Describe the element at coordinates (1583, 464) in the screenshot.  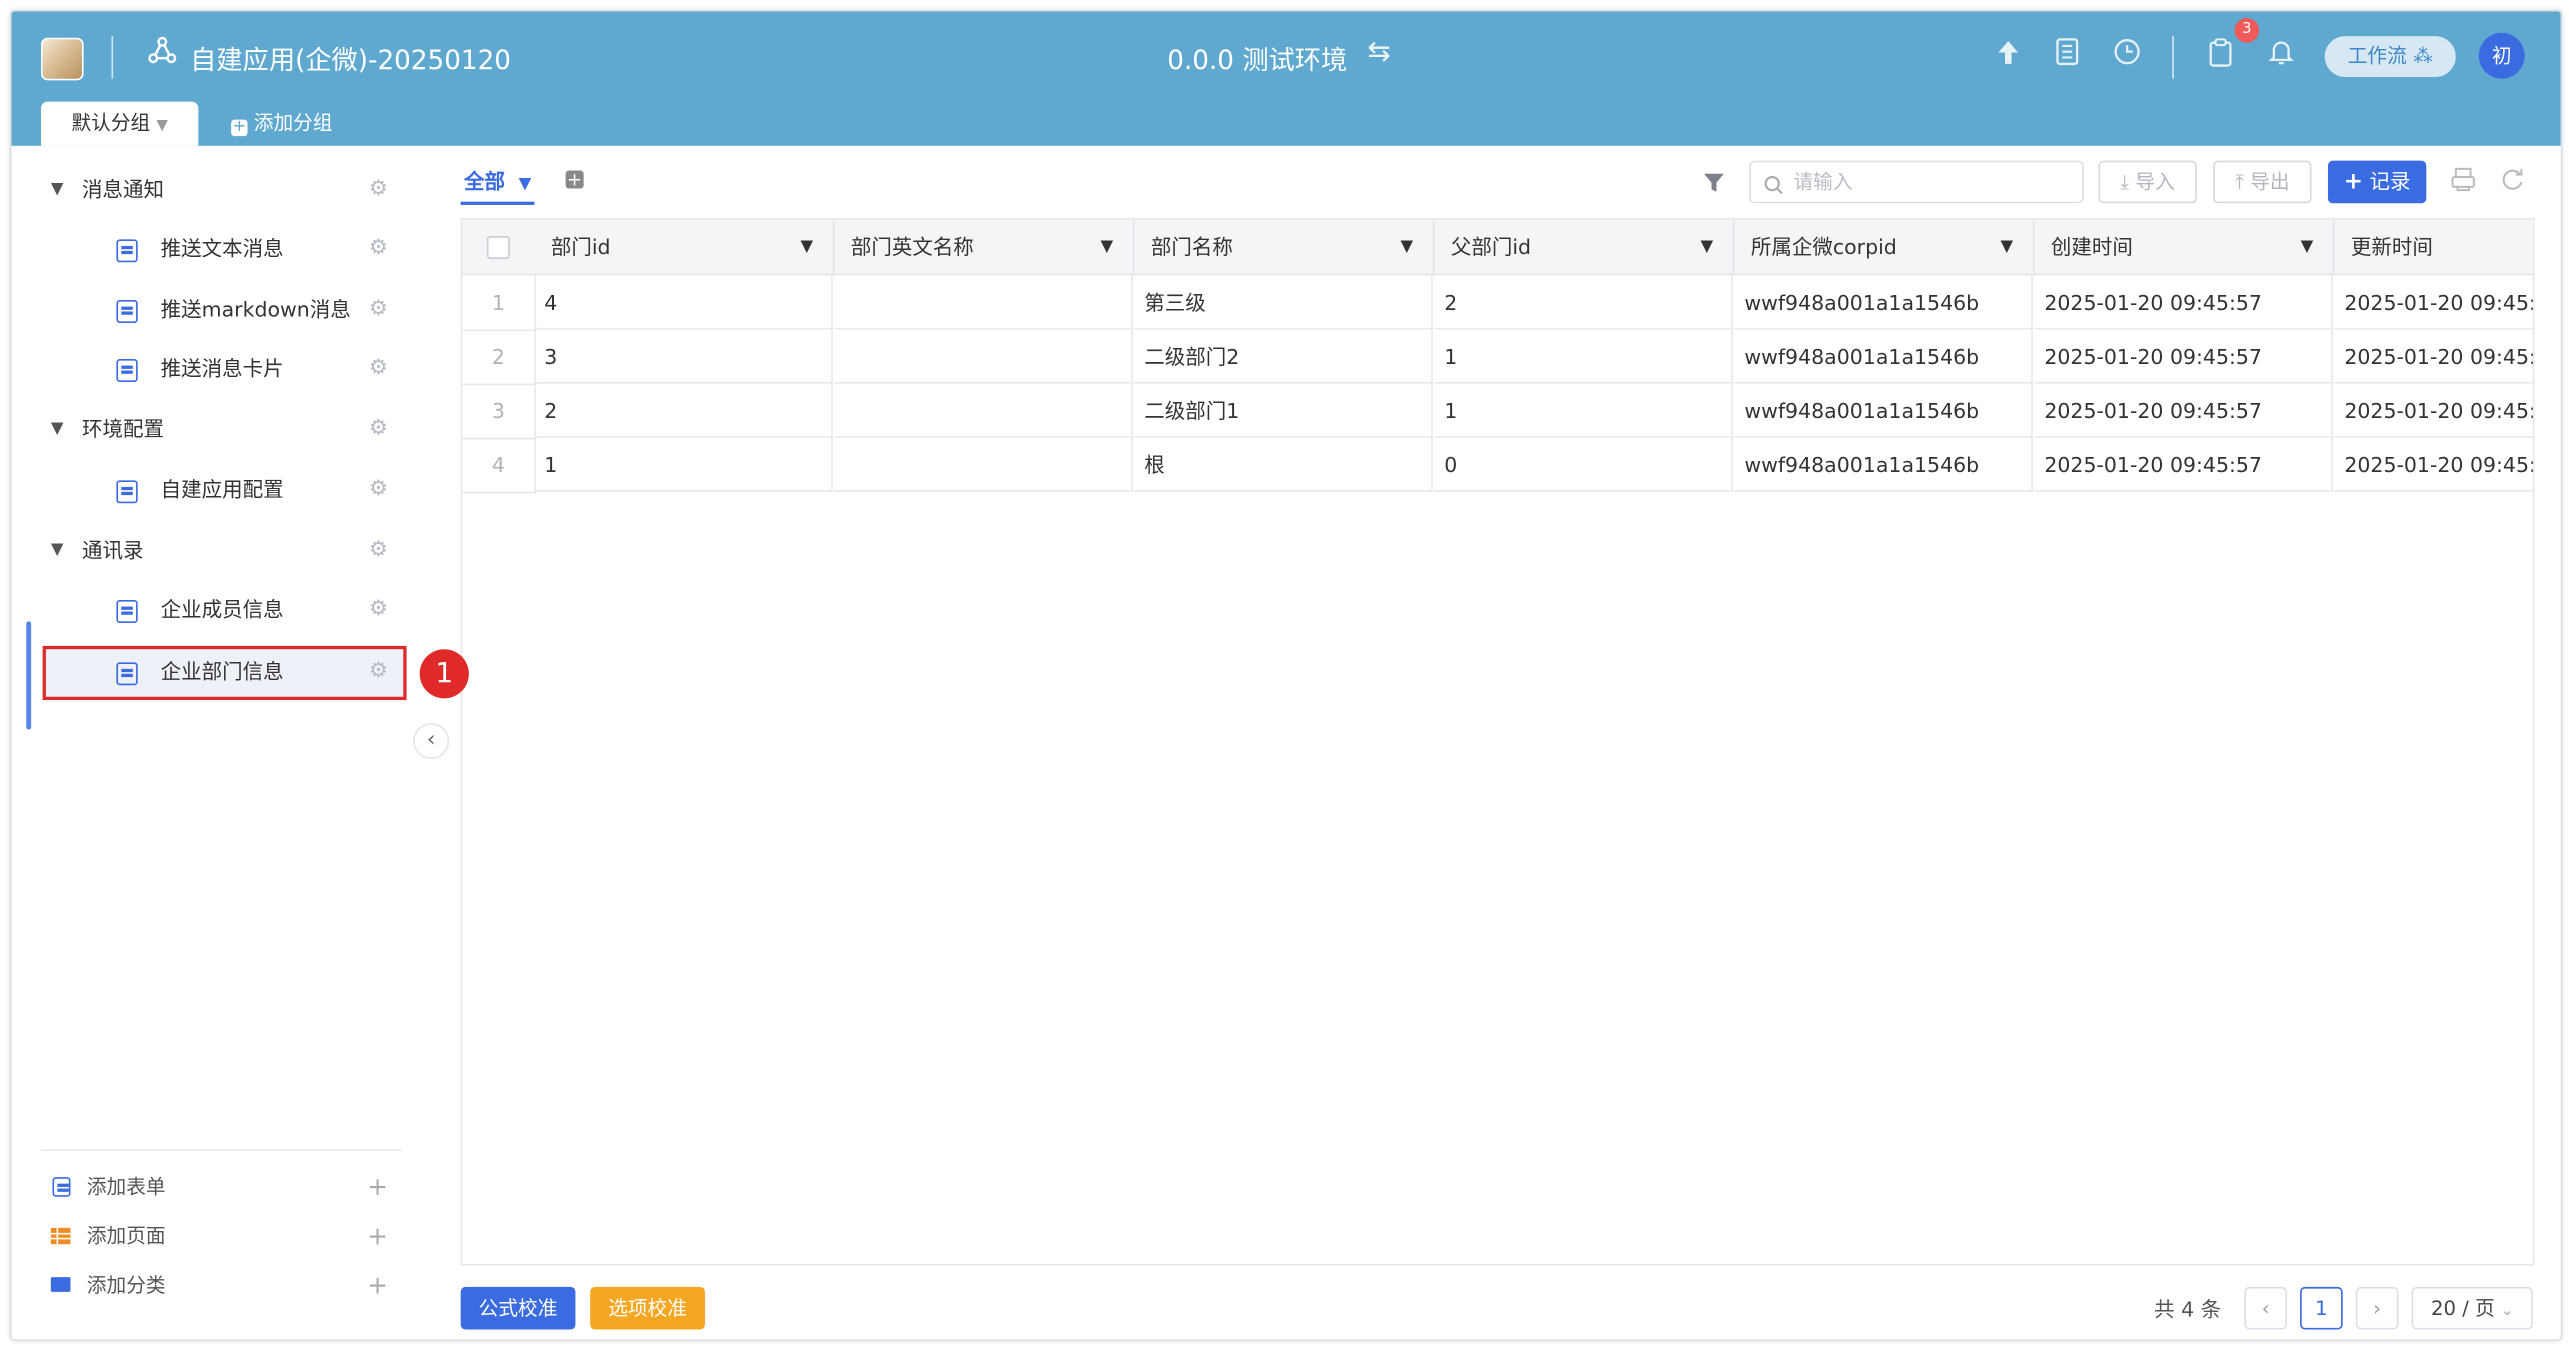
I see `table-cell: 0` at that location.